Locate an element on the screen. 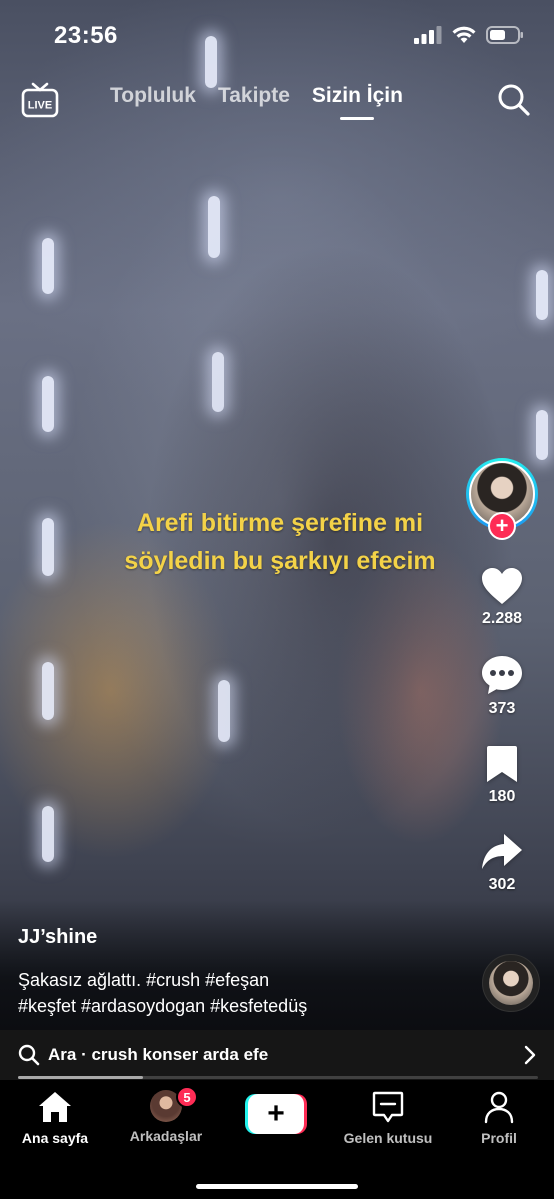 This screenshot has width=554, height=1199. comment-icon is located at coordinates (502, 675).